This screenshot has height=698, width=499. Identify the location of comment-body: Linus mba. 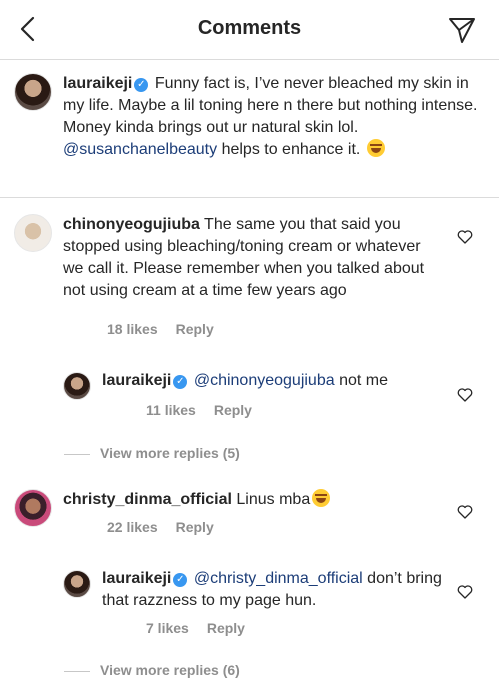
(271, 499).